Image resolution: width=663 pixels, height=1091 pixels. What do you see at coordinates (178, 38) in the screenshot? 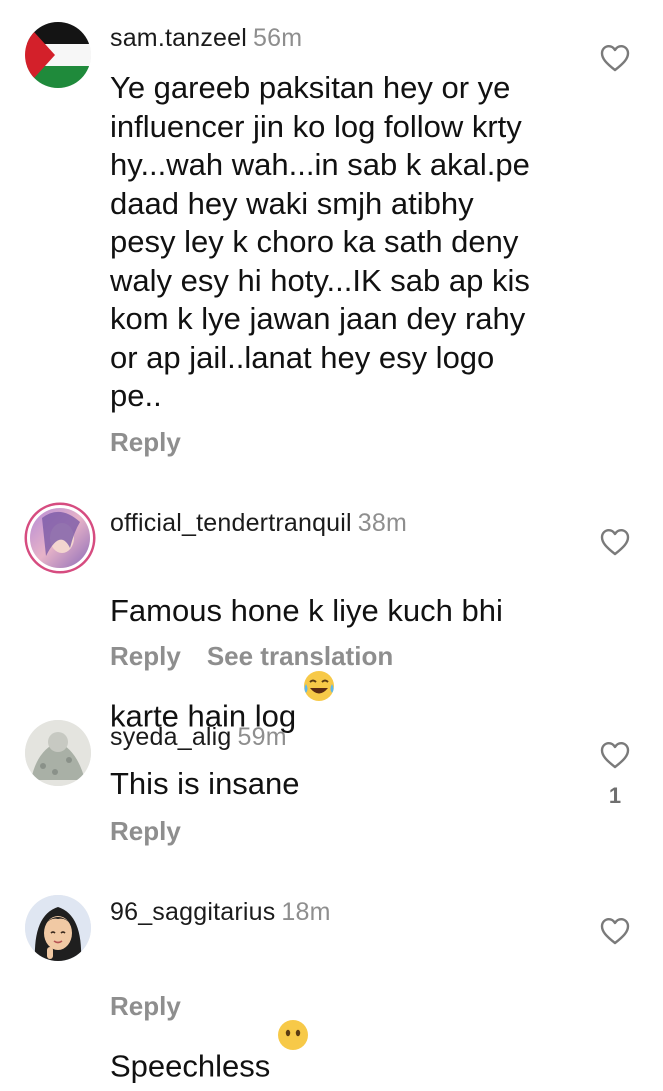
I see `username-link: sam.tanzeel` at bounding box center [178, 38].